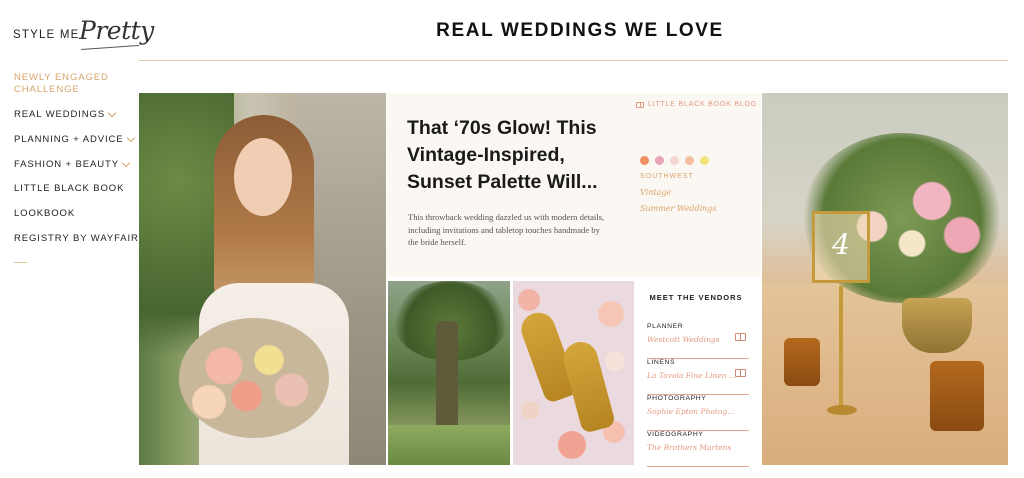  I want to click on table-number-frame: 4, so click(841, 247).